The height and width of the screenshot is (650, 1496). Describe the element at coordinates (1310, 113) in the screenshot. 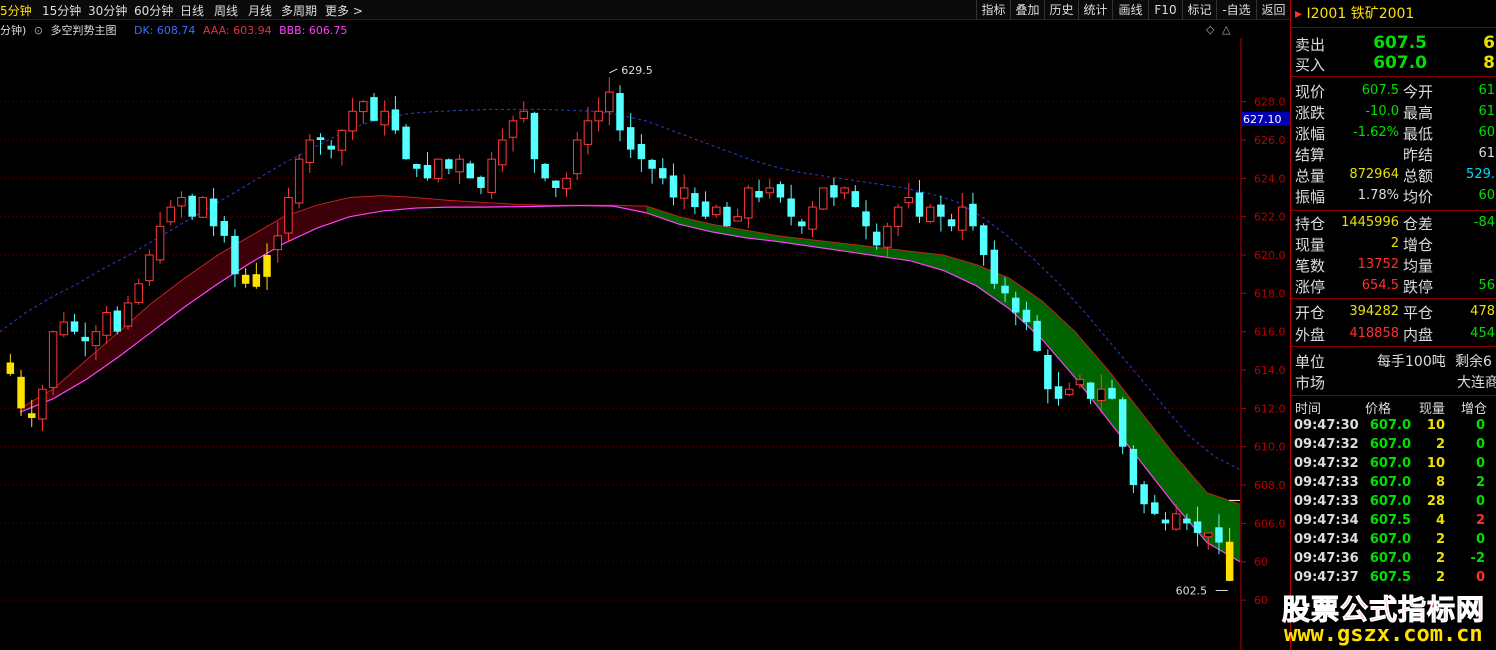

I see `field-label: 涨跌` at that location.